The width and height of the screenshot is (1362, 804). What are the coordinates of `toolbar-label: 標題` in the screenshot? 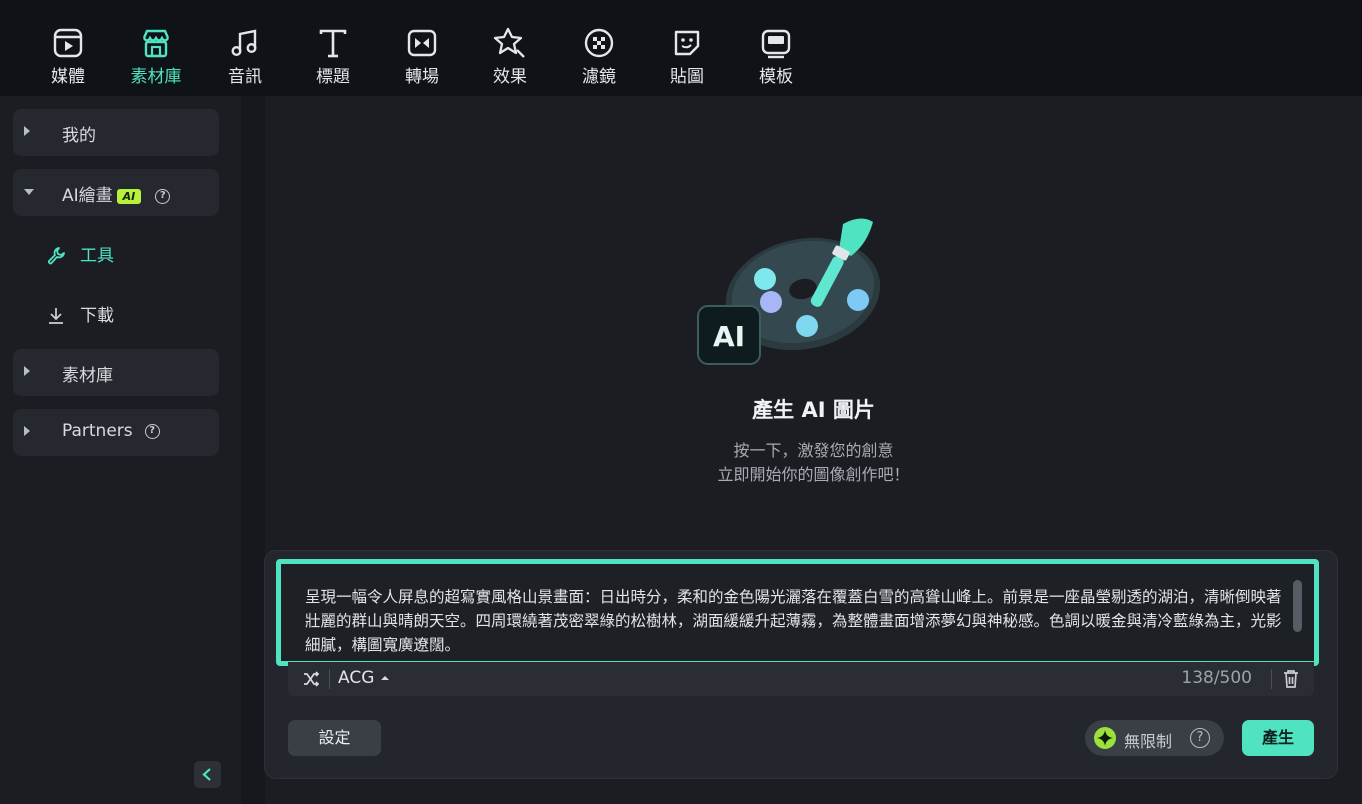 It's located at (333, 77).